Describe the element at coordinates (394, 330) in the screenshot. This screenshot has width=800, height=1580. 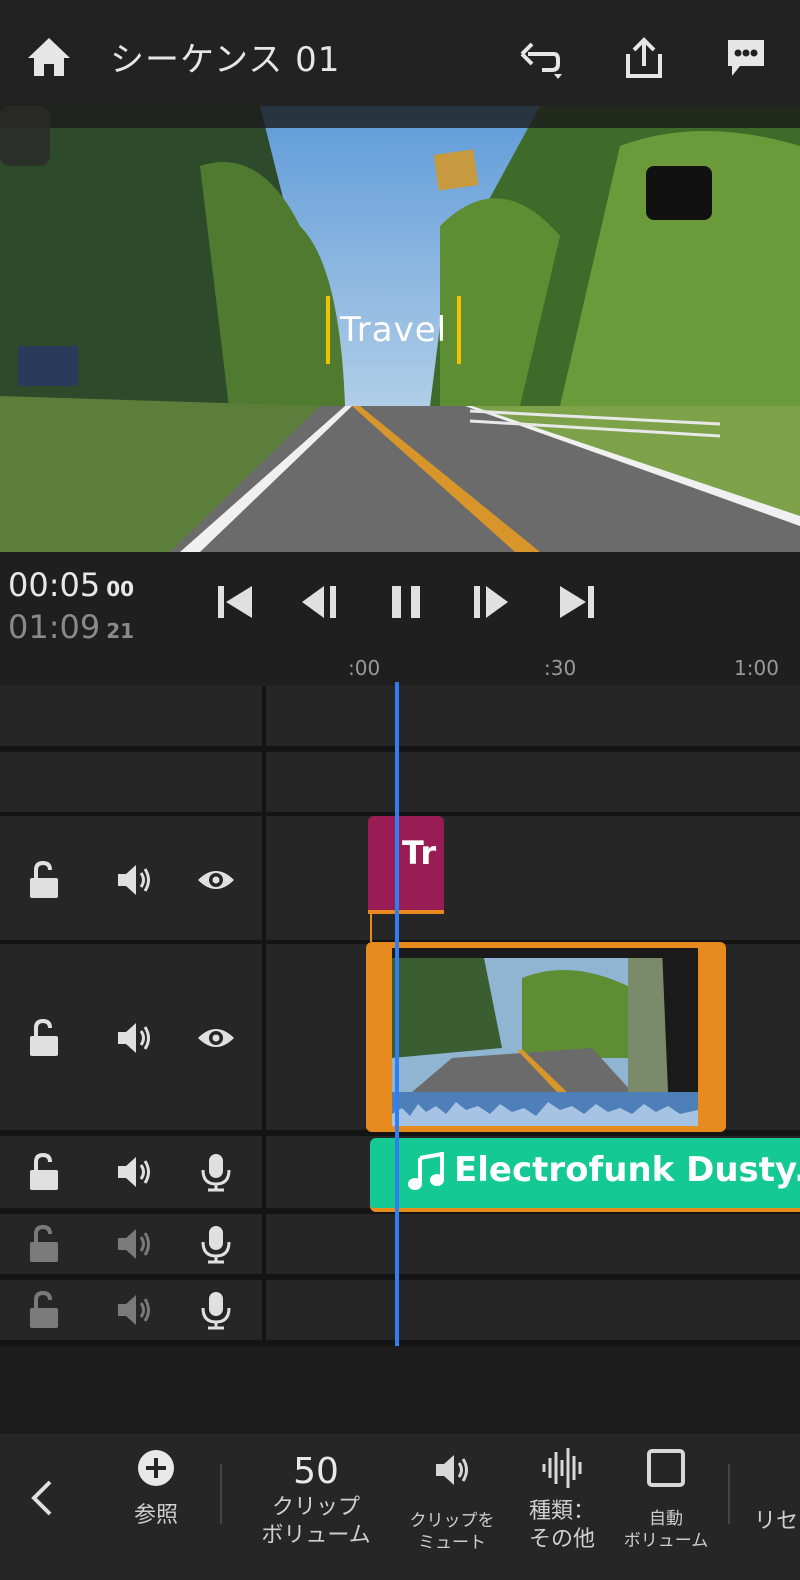
I see `overlay-title-text: Travel` at that location.